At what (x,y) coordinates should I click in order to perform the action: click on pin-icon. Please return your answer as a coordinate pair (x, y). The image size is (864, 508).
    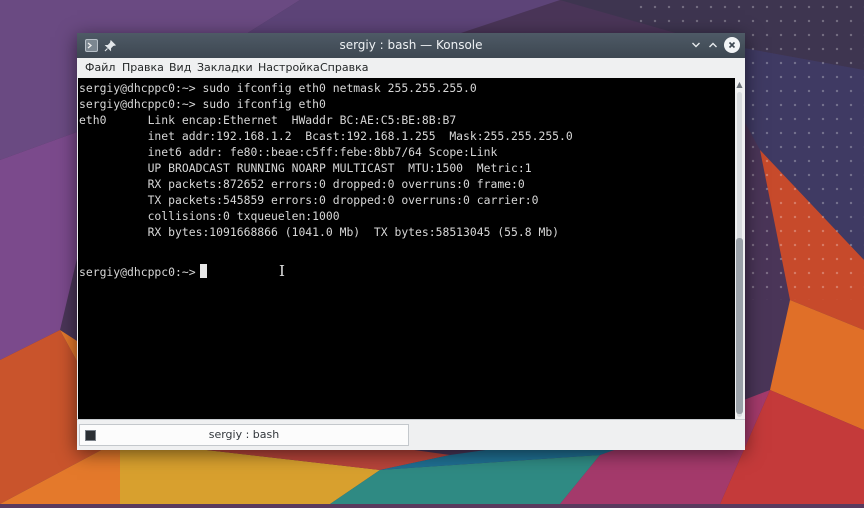
    Looking at the image, I should click on (109, 45).